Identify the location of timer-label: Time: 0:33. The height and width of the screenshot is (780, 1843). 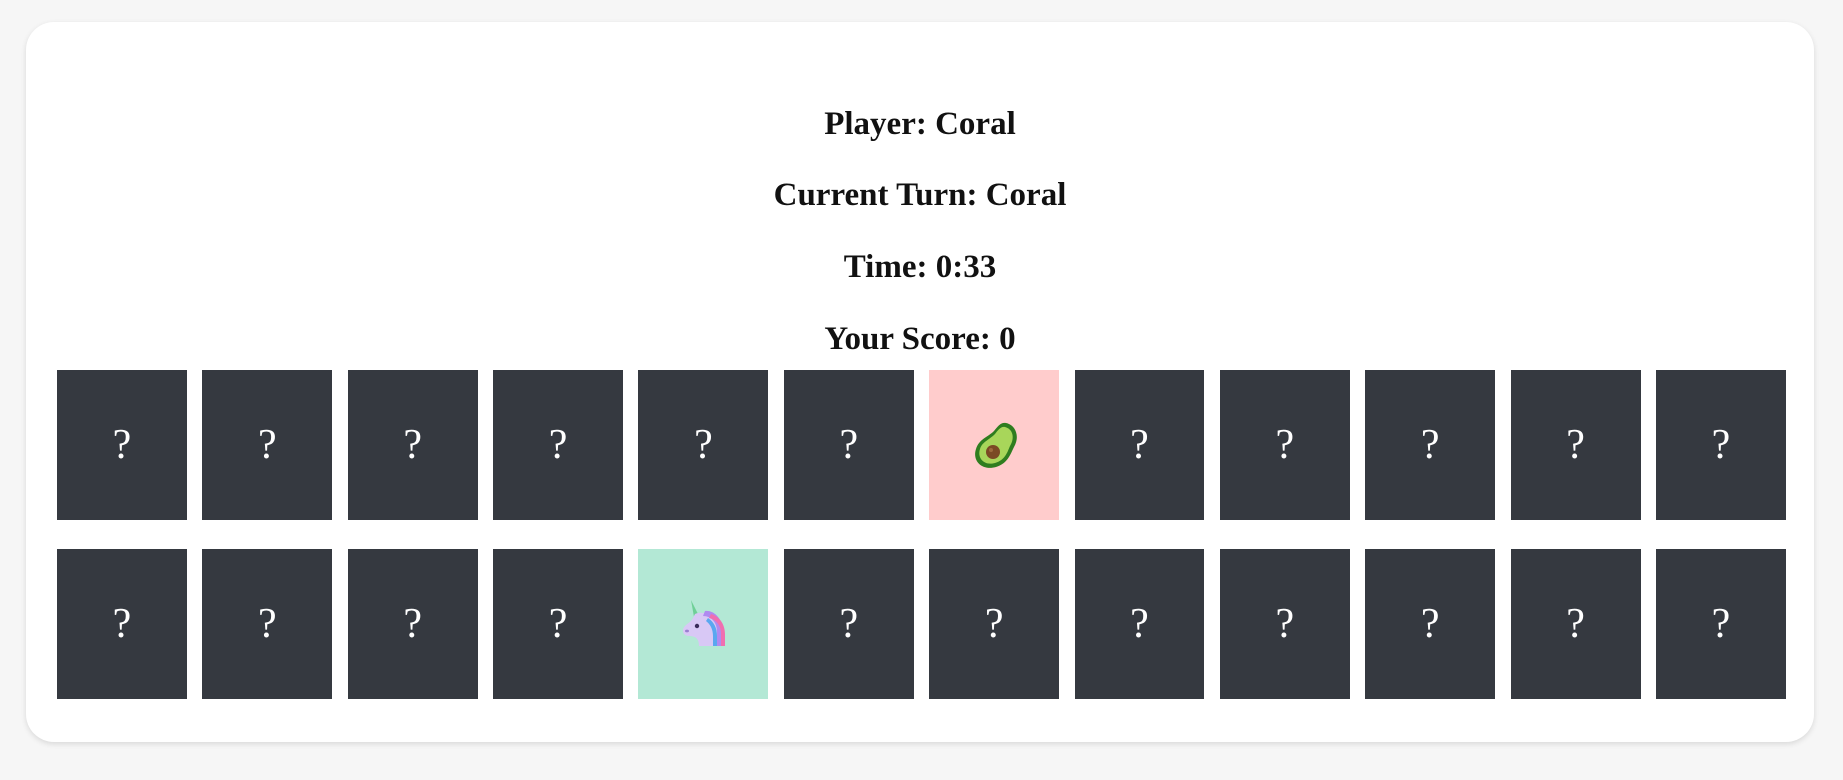
(920, 267).